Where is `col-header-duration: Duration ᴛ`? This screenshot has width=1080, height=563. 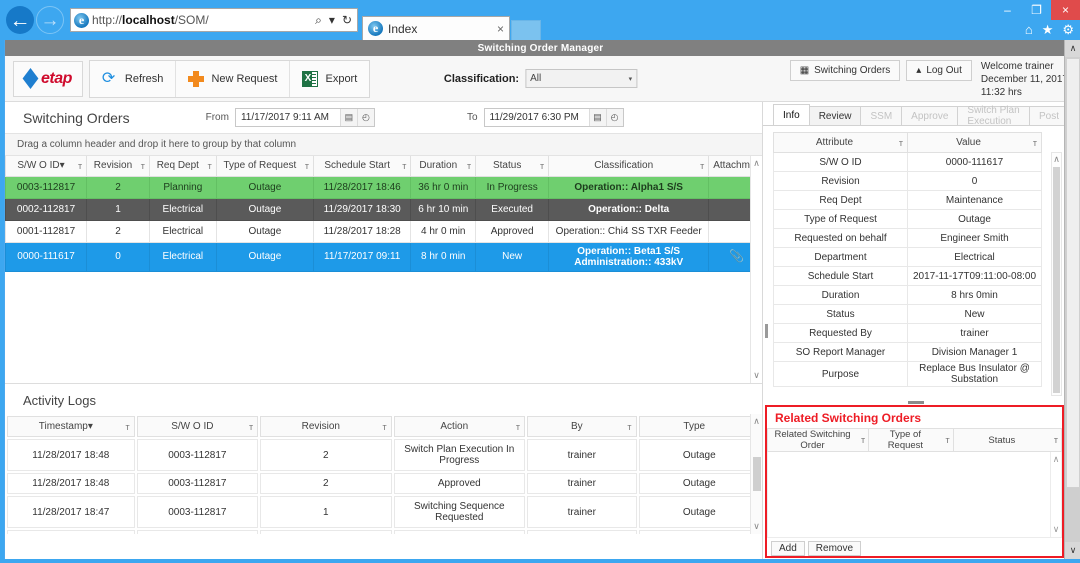
col-header-duration: Duration ᴛ is located at coordinates (443, 166).